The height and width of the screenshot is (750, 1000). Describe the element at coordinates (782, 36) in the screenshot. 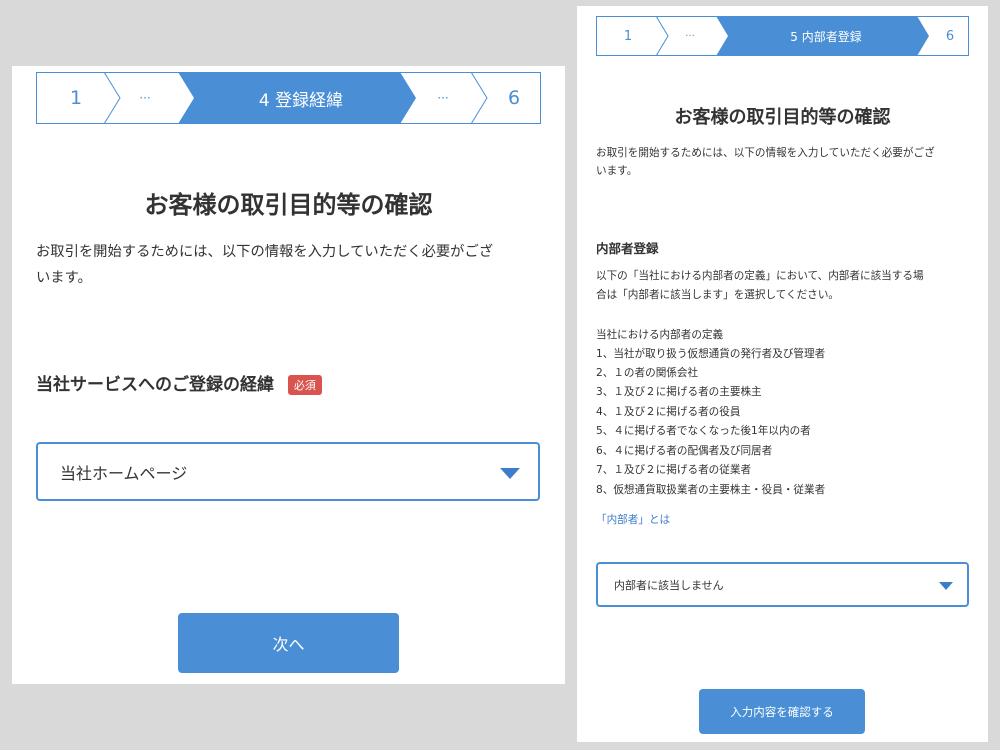

I see `progress-stepper: 1 ··· 5 内部者登録 6` at that location.